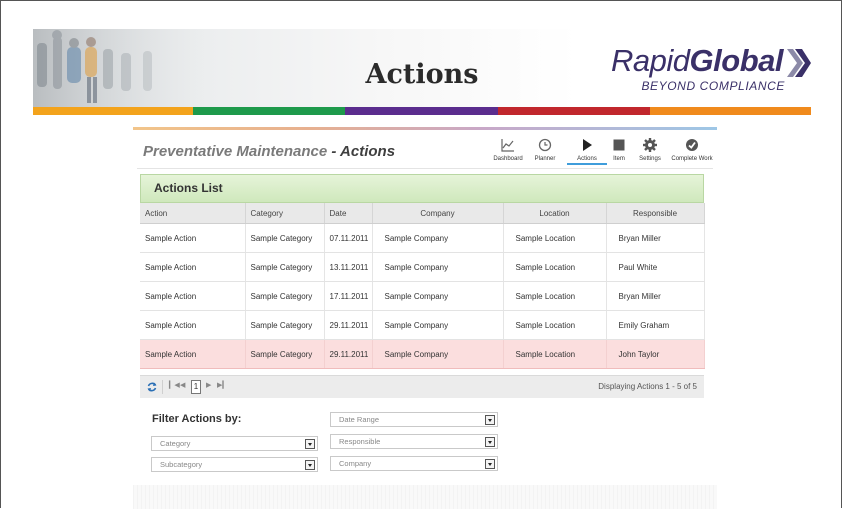 This screenshot has height=509, width=842. Describe the element at coordinates (162, 387) in the screenshot. I see `pager-separator` at that location.